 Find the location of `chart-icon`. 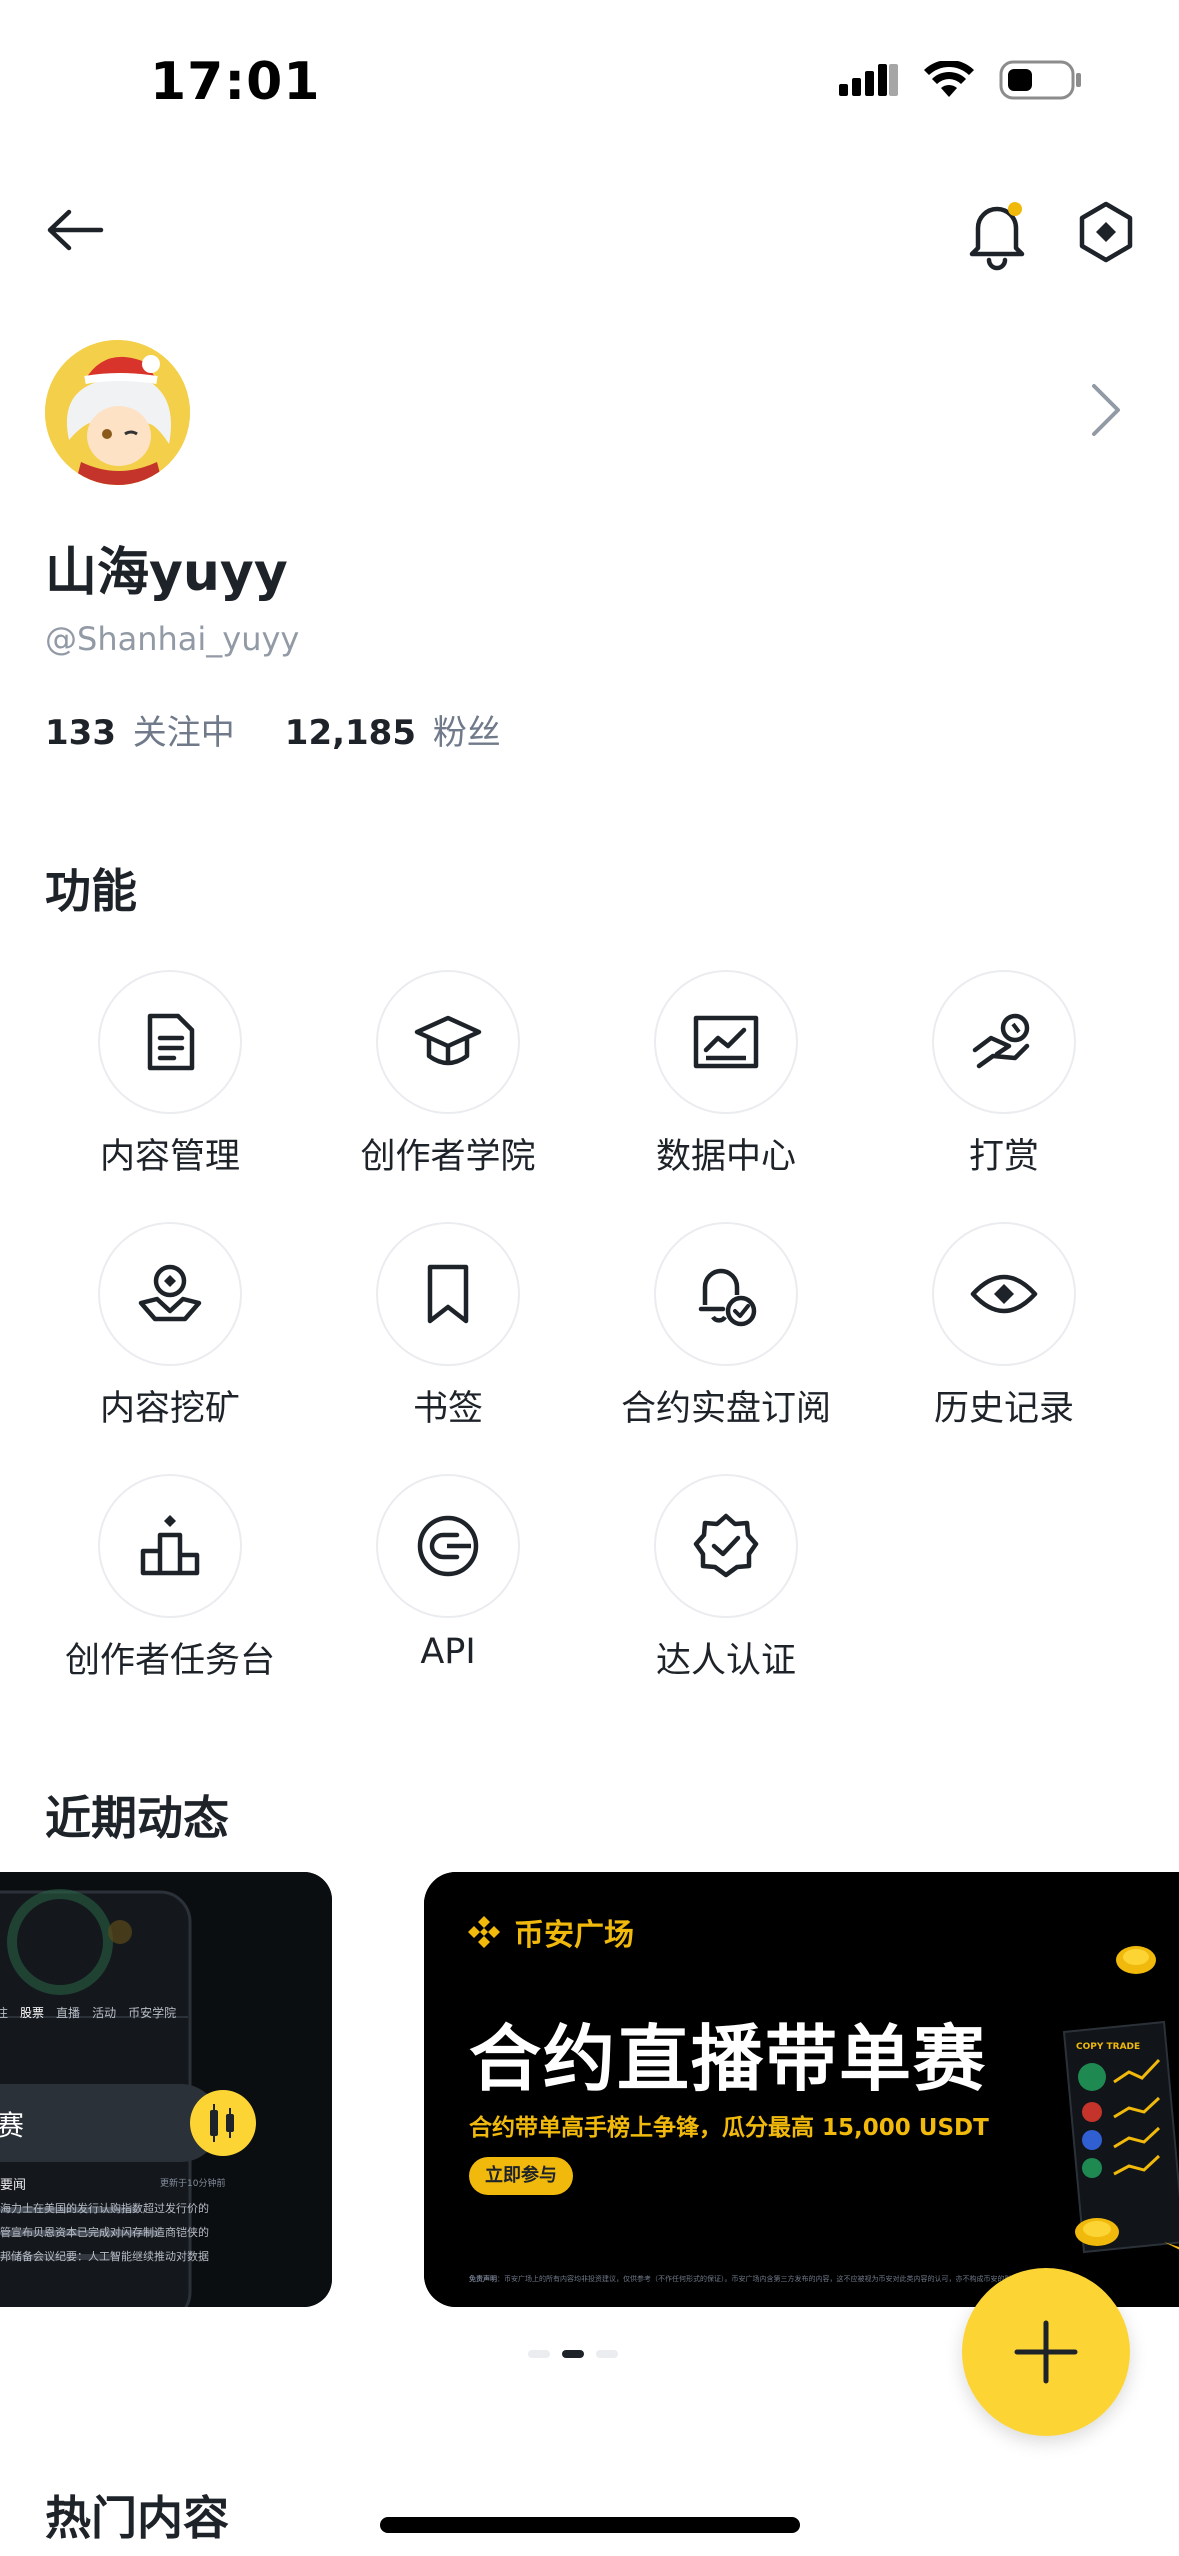

chart-icon is located at coordinates (726, 1042).